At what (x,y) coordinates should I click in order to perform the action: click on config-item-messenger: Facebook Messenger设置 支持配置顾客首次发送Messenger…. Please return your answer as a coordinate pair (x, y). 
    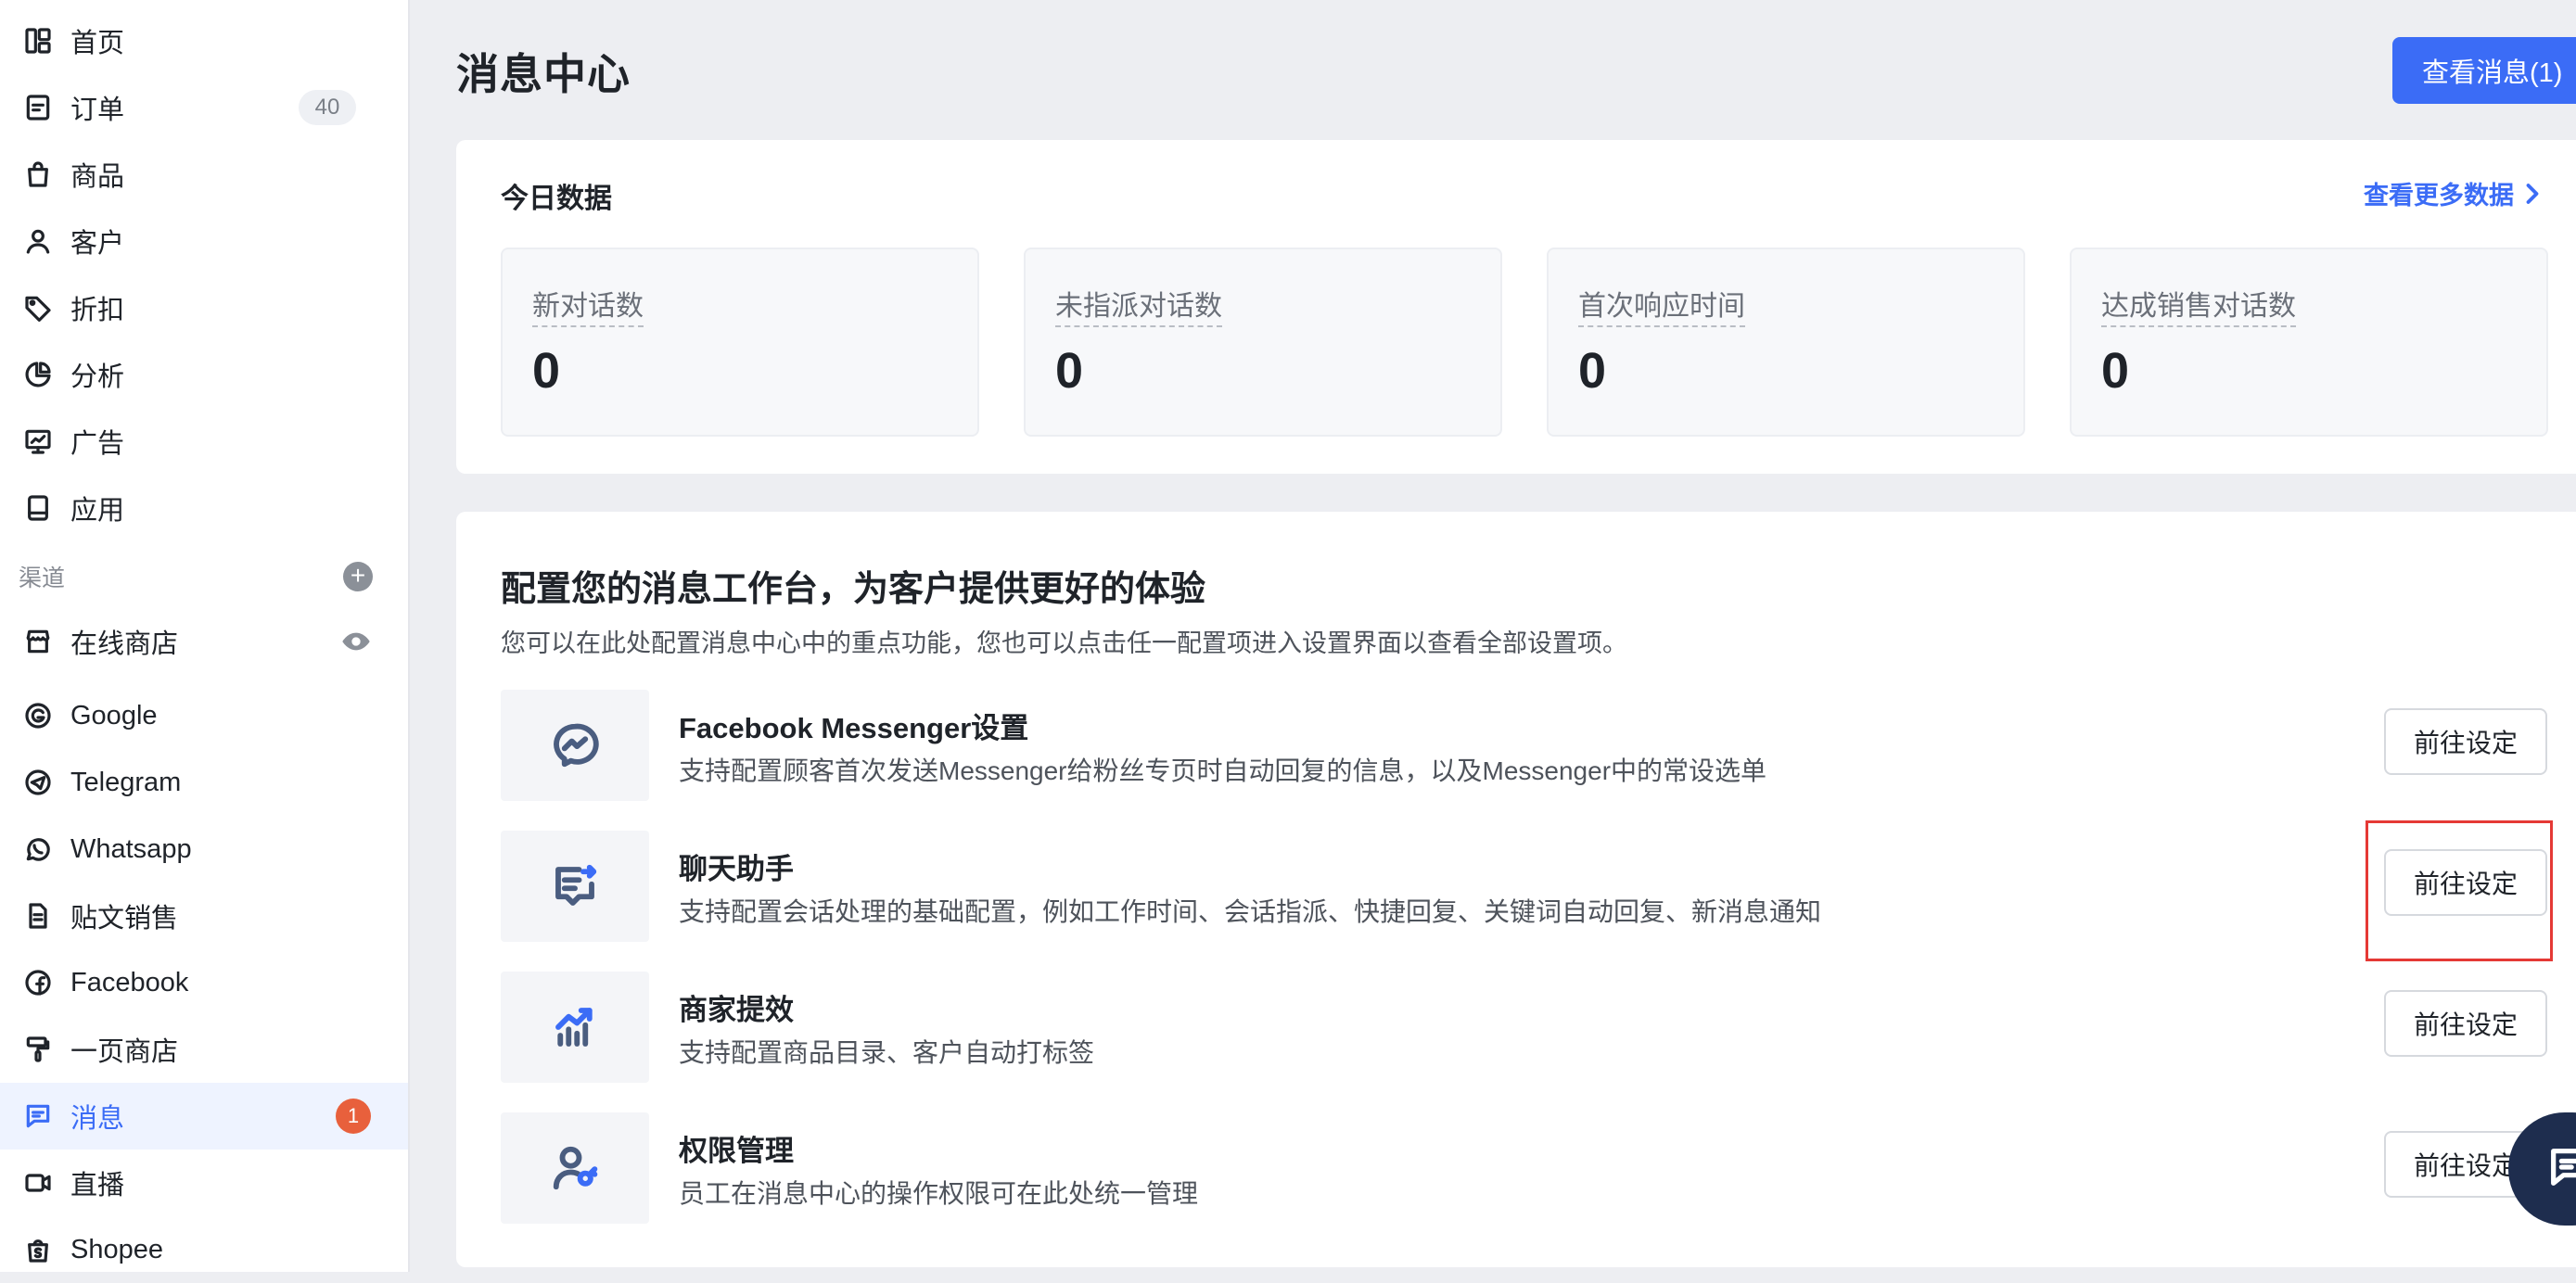
    Looking at the image, I should click on (1538, 745).